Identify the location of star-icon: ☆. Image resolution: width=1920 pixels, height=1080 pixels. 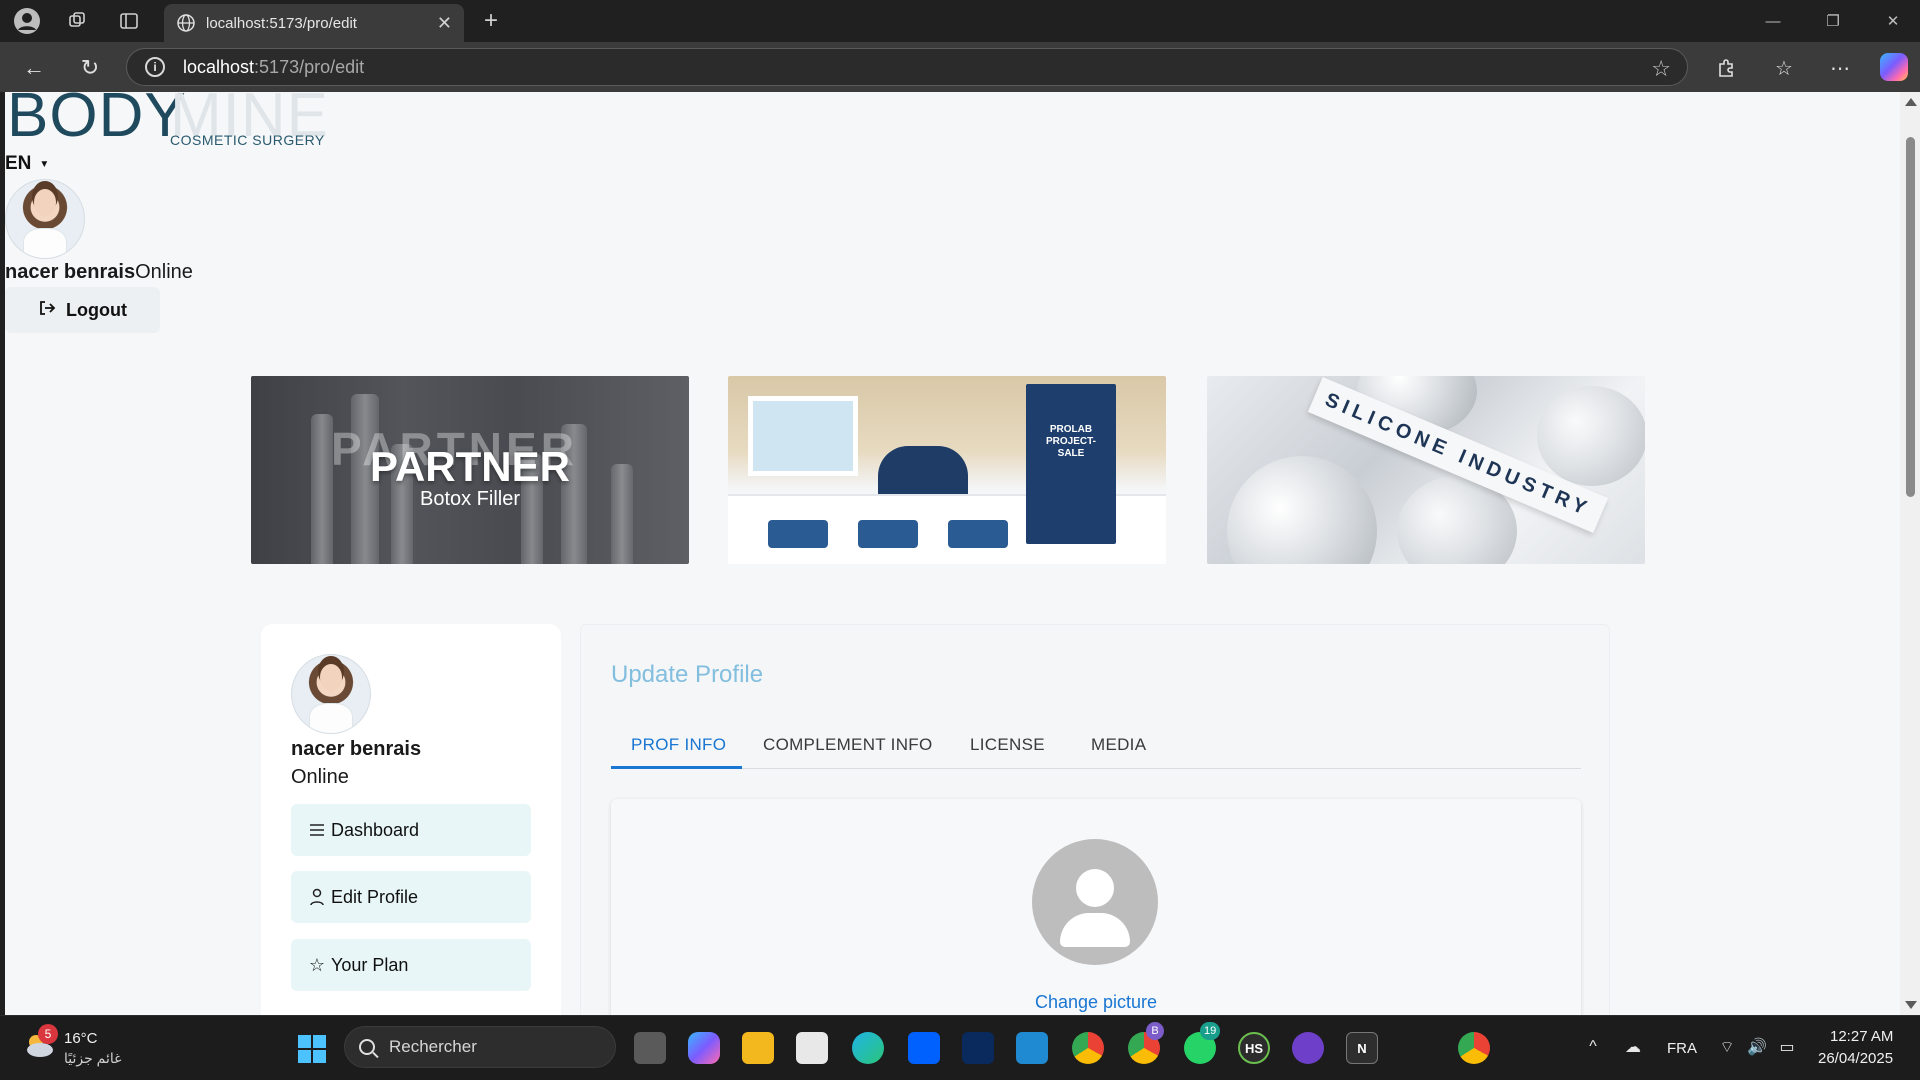
(317, 964).